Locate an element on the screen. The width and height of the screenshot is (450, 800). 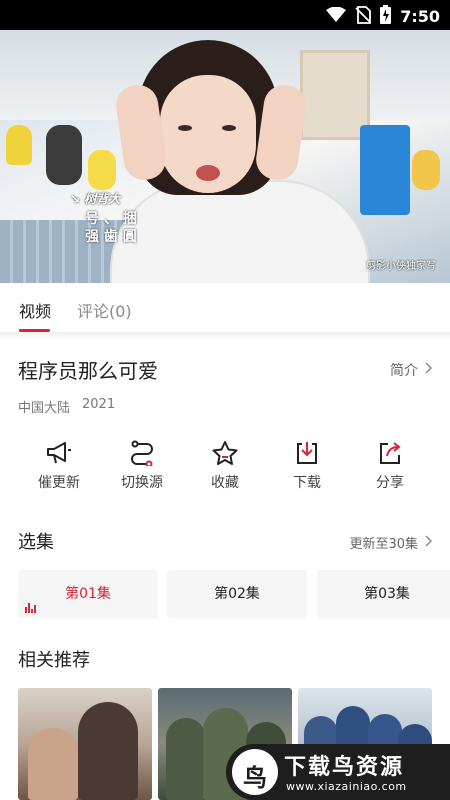
action-label: 下载 is located at coordinates (307, 483).